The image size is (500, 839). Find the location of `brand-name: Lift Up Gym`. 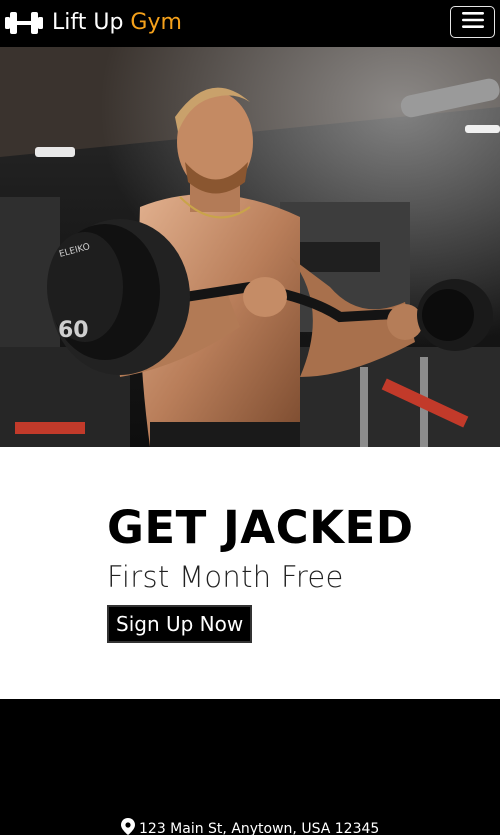

brand-name: Lift Up Gym is located at coordinates (117, 23).